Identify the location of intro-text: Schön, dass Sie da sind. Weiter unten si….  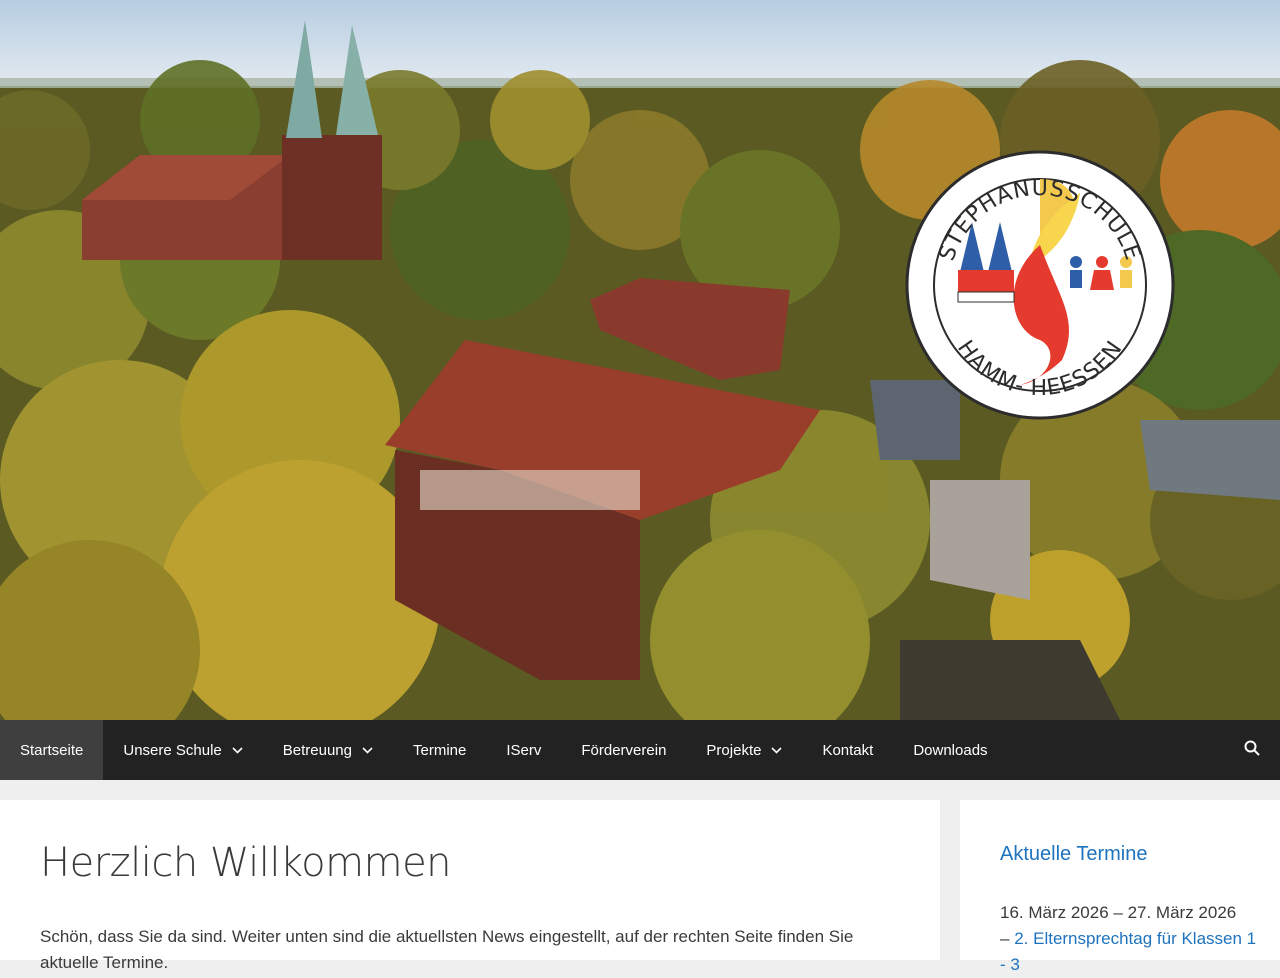
(447, 949).